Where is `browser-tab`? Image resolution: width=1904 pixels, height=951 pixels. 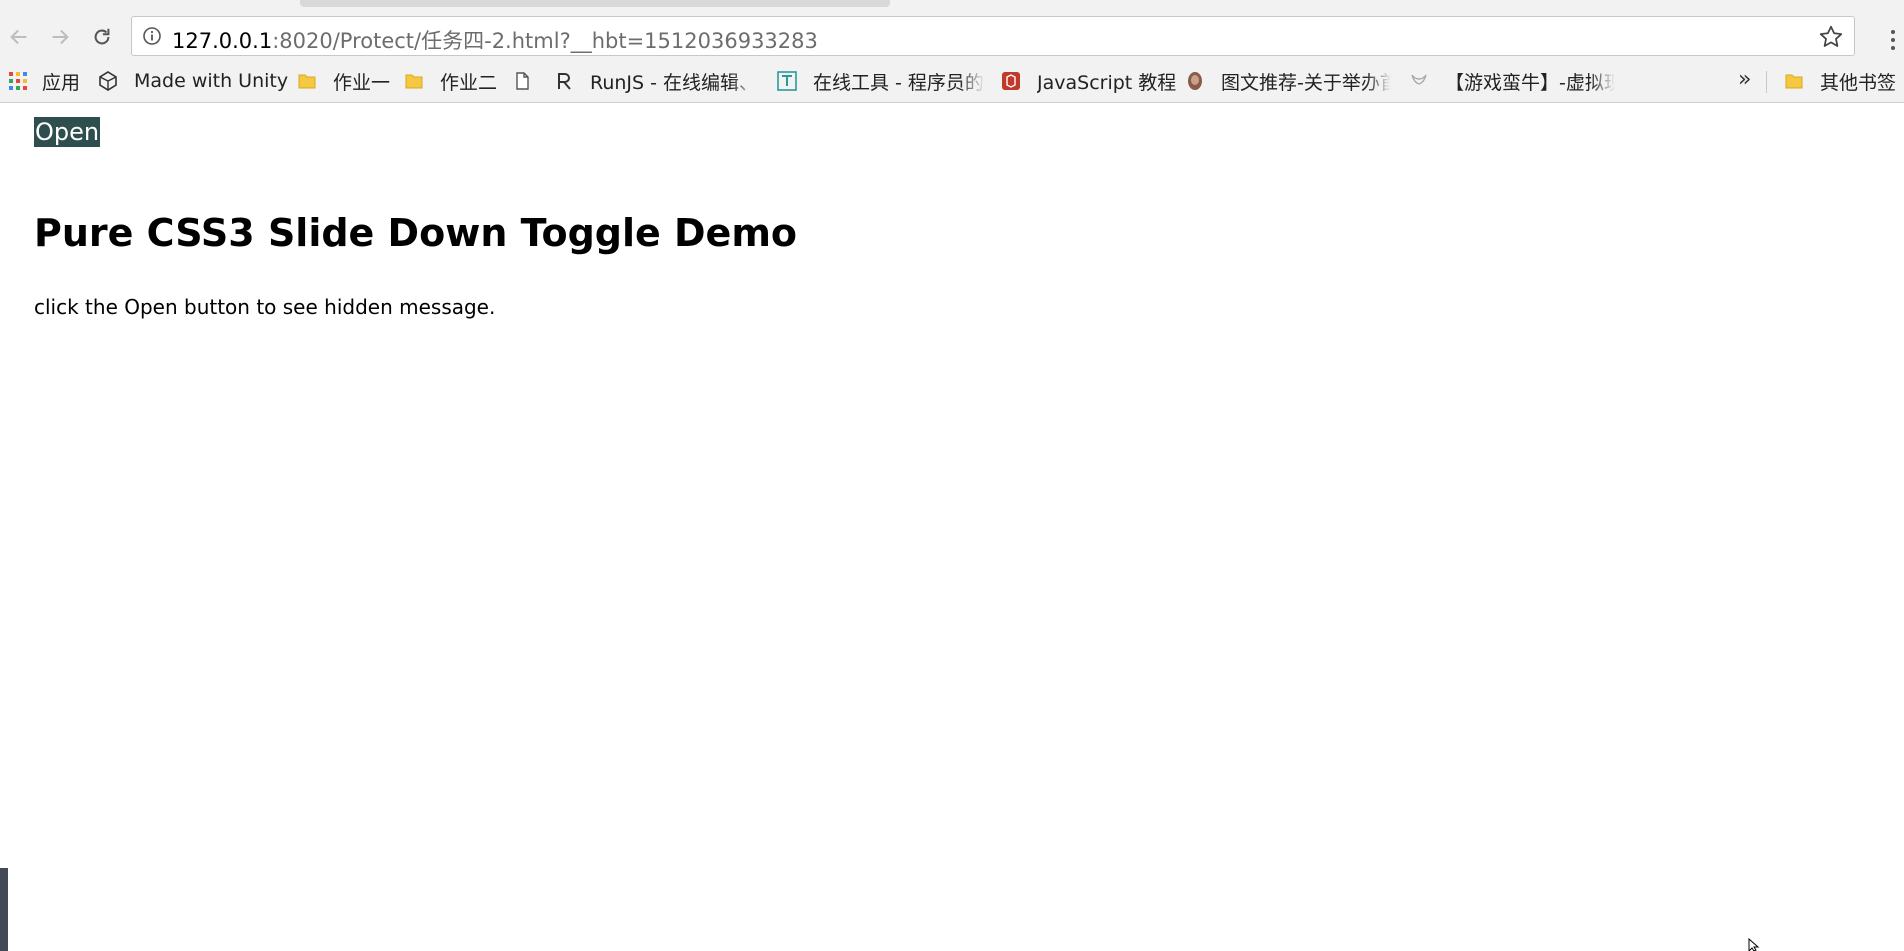
browser-tab is located at coordinates (595, 3).